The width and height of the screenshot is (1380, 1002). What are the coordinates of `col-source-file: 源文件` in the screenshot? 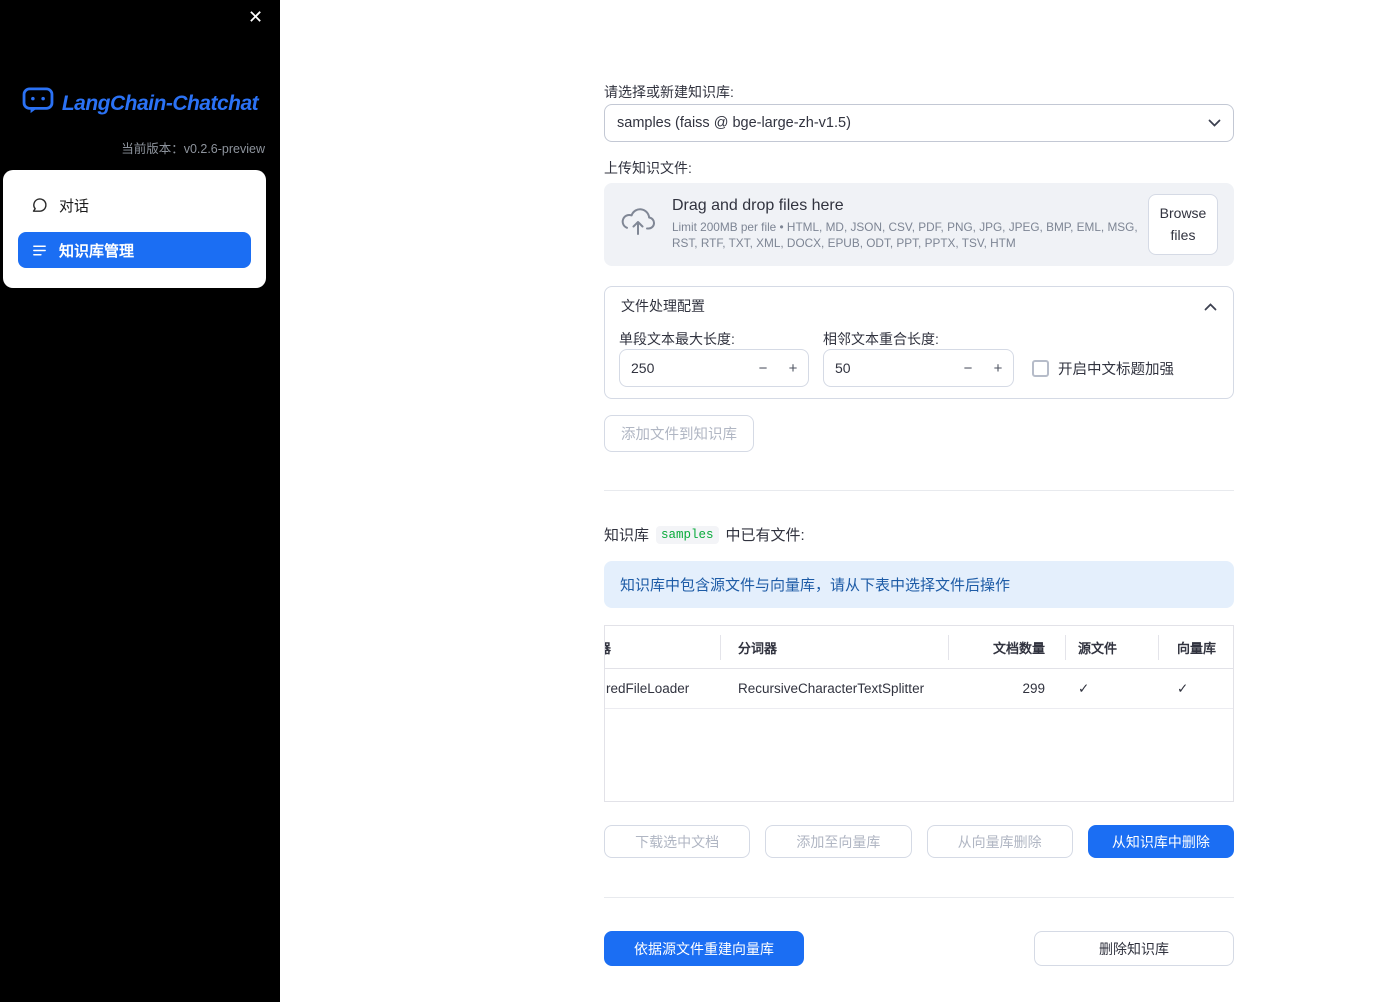 It's located at (1098, 648).